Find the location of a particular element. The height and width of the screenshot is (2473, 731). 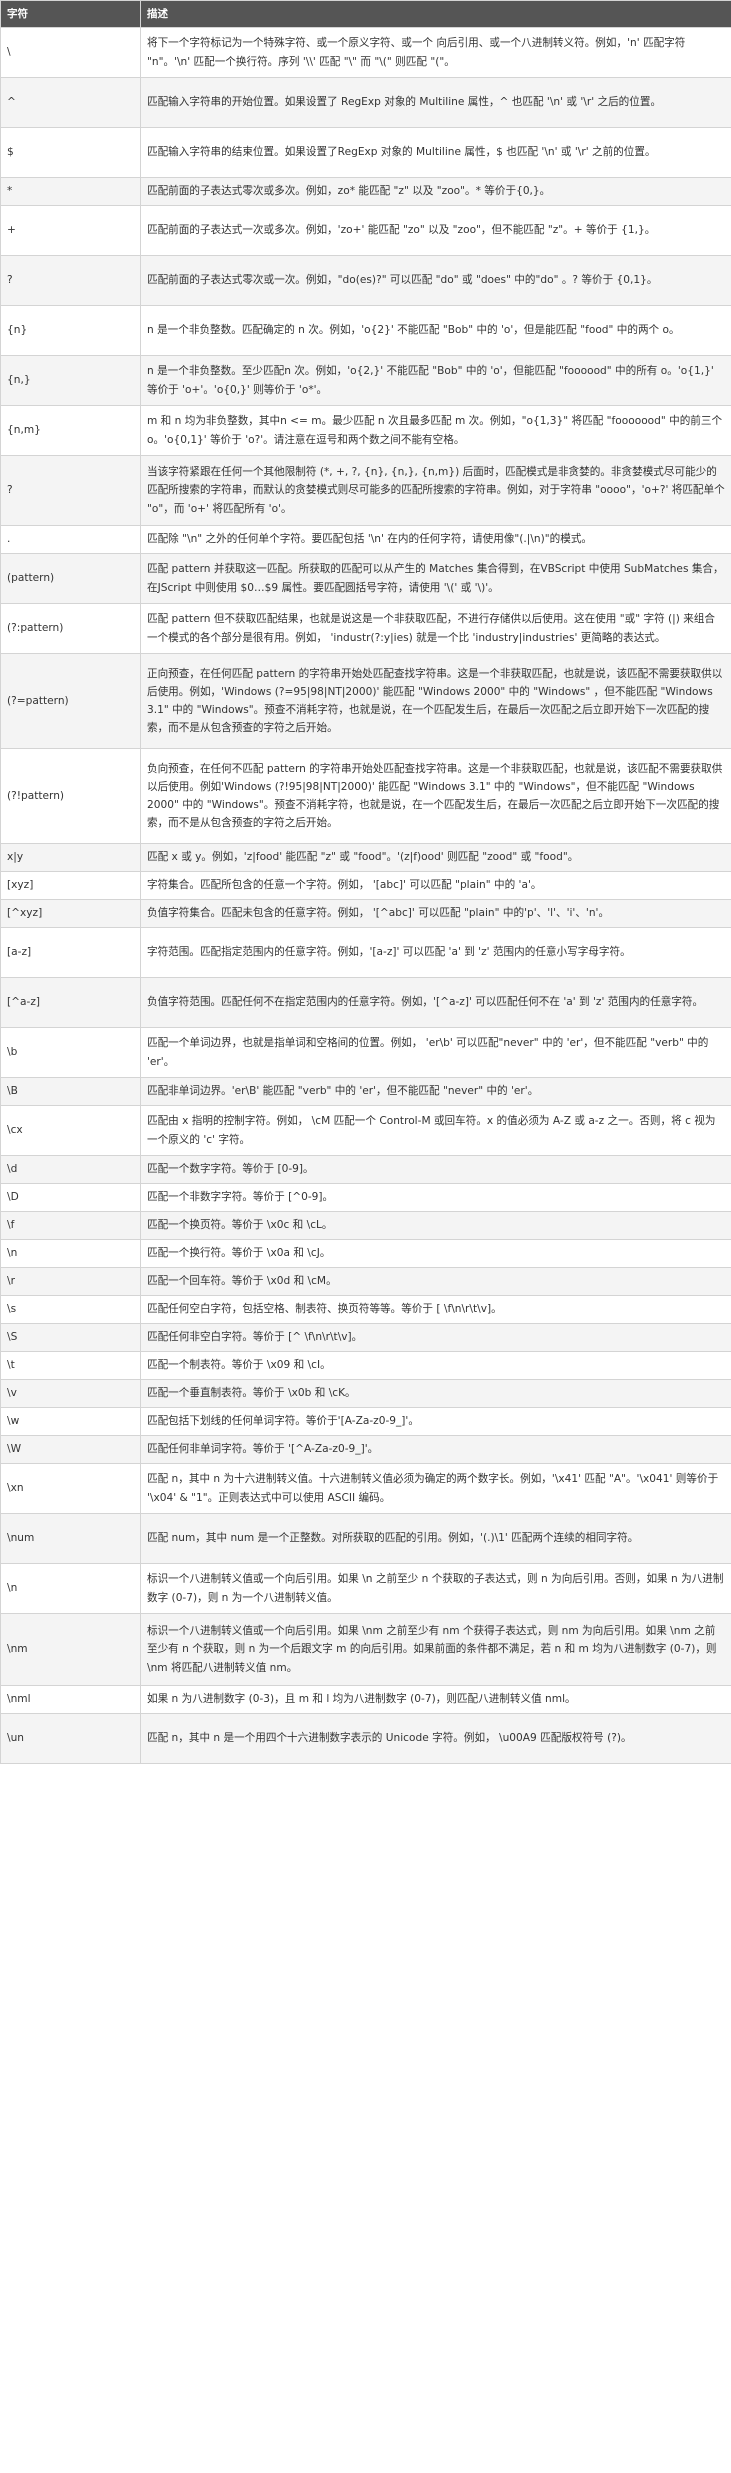

row-char: (pattern) is located at coordinates (70, 578).